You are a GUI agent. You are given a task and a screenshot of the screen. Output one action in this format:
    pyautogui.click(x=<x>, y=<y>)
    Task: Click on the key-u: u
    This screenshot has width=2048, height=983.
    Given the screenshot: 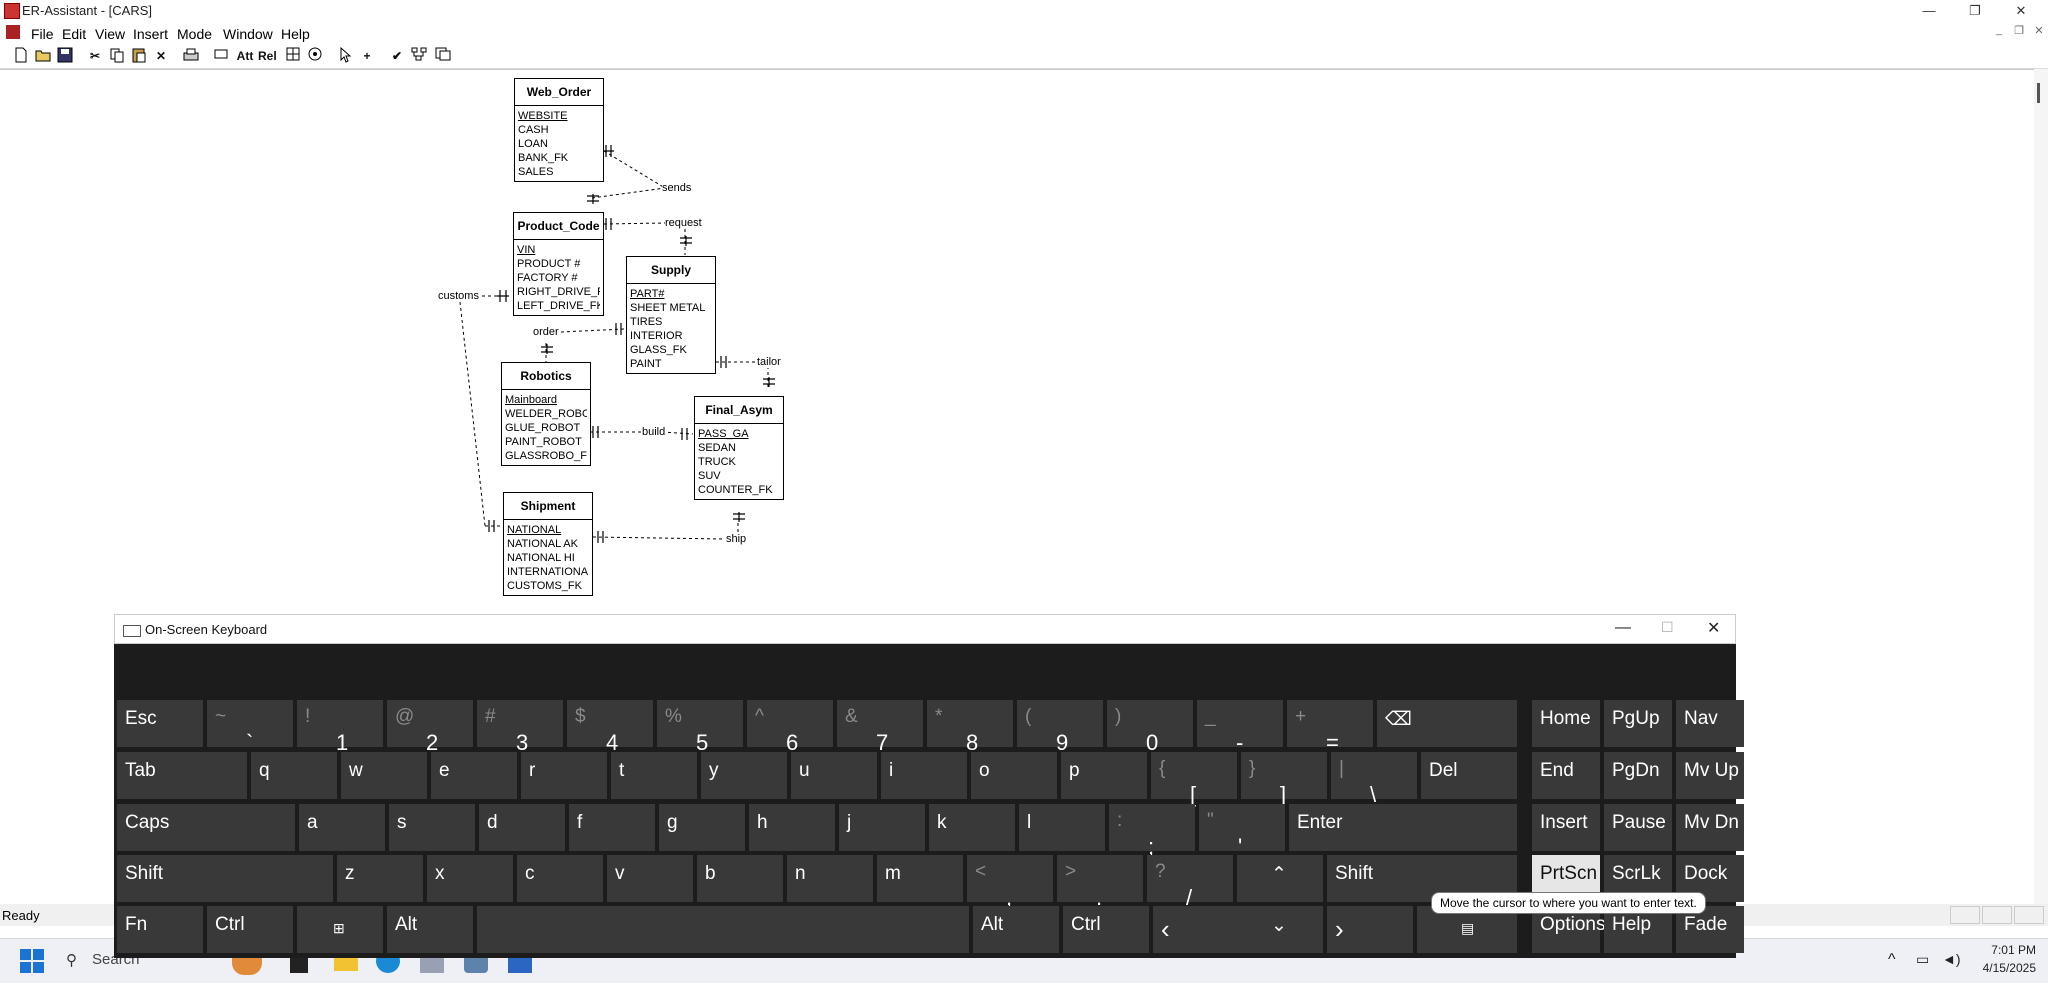 What is the action you would take?
    pyautogui.click(x=834, y=775)
    